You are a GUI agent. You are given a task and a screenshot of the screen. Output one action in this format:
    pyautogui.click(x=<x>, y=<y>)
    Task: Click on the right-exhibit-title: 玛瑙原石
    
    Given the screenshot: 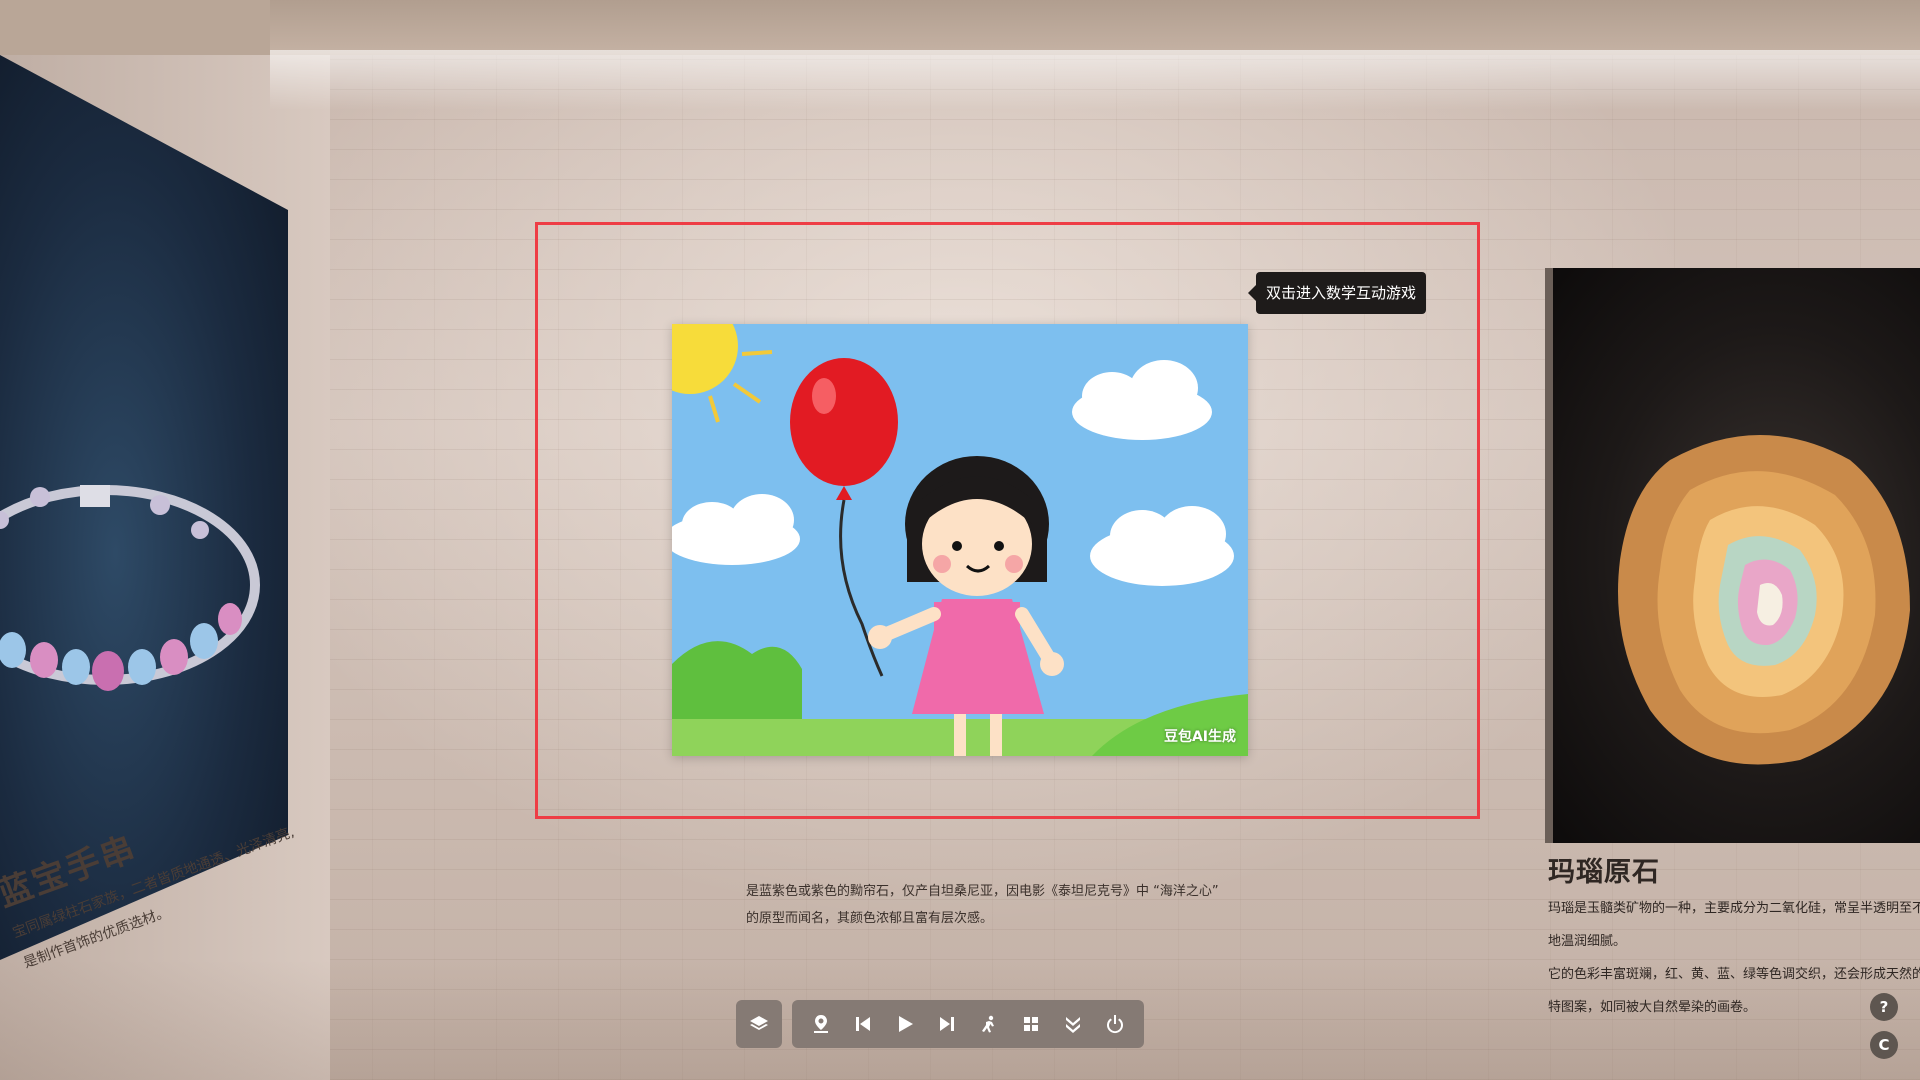 What is the action you would take?
    pyautogui.click(x=1604, y=872)
    